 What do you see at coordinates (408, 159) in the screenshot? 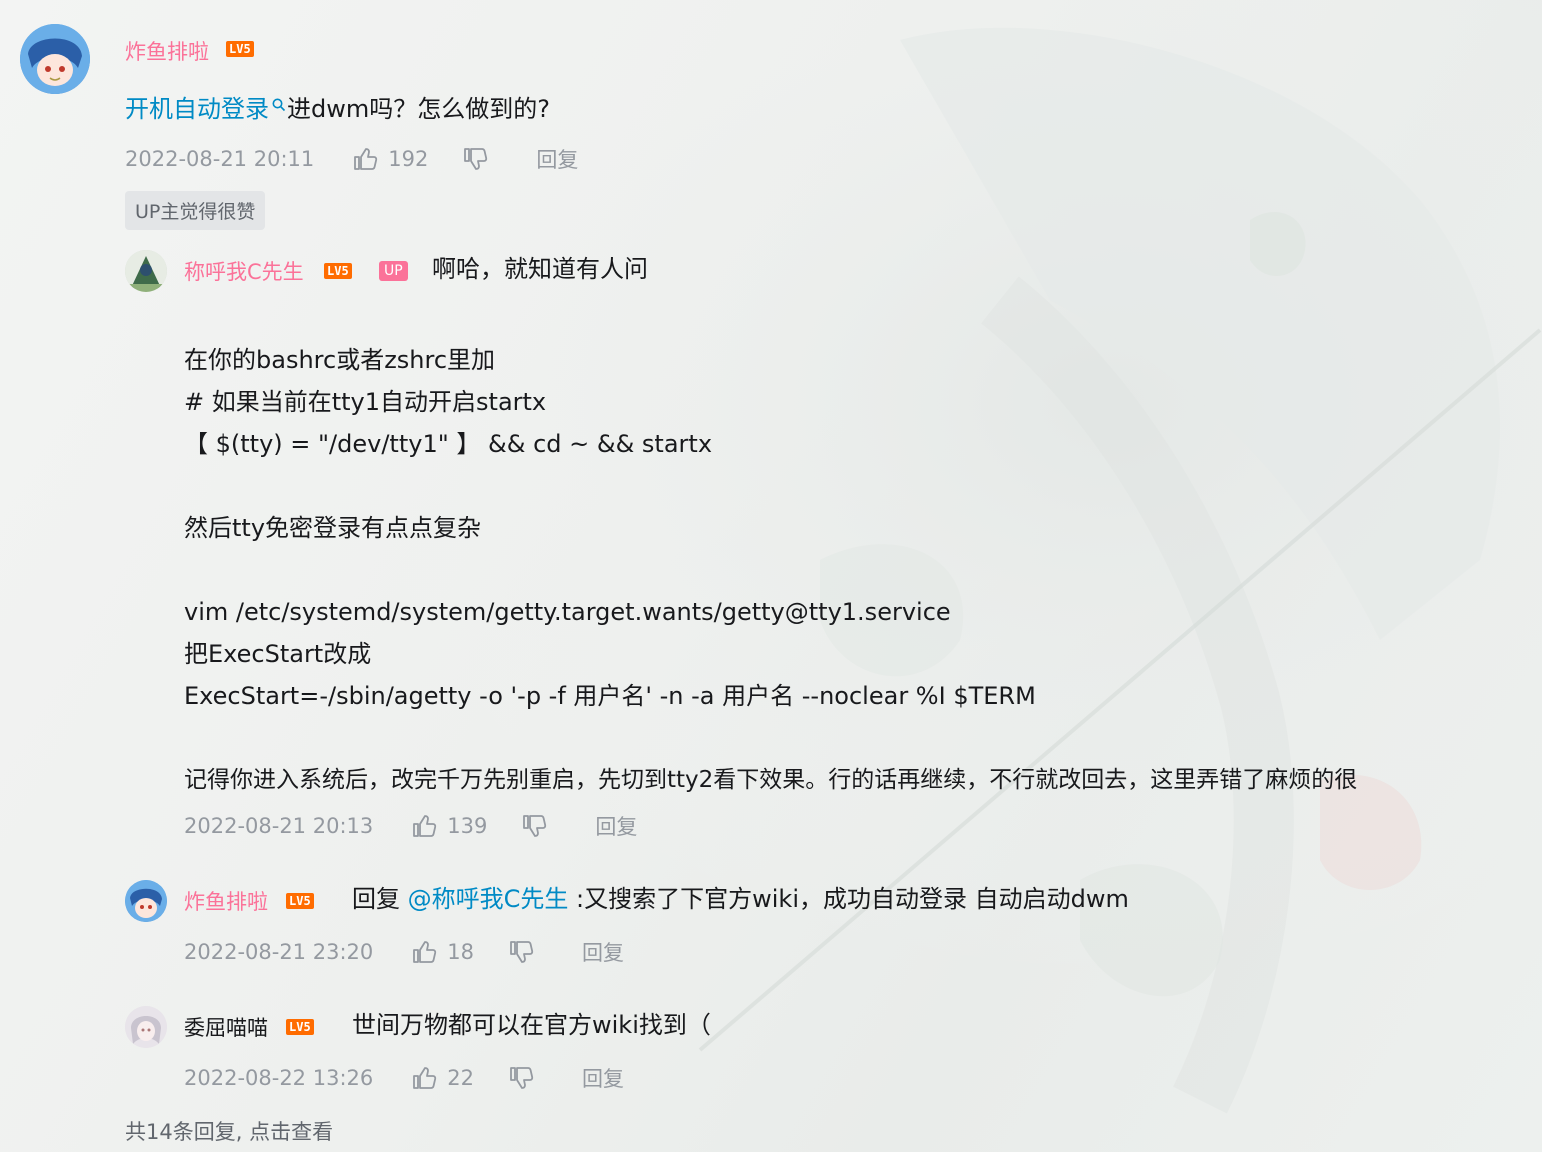
I see `like-count: 192` at bounding box center [408, 159].